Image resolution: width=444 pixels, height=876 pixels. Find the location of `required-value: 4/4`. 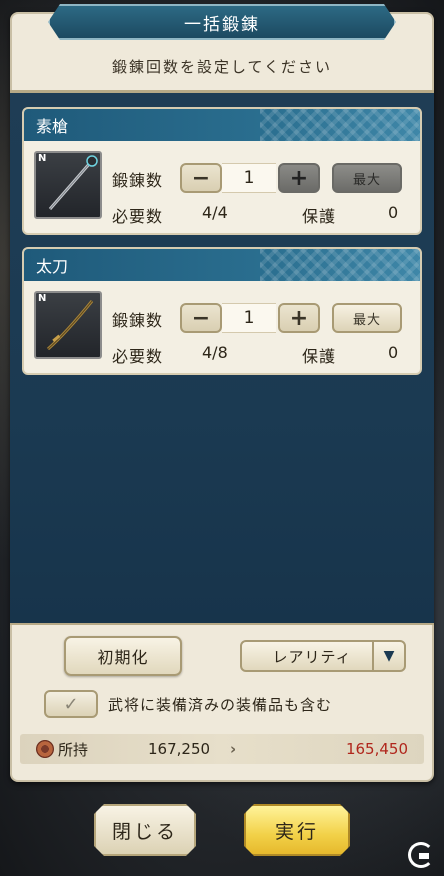

required-value: 4/4 is located at coordinates (215, 212).